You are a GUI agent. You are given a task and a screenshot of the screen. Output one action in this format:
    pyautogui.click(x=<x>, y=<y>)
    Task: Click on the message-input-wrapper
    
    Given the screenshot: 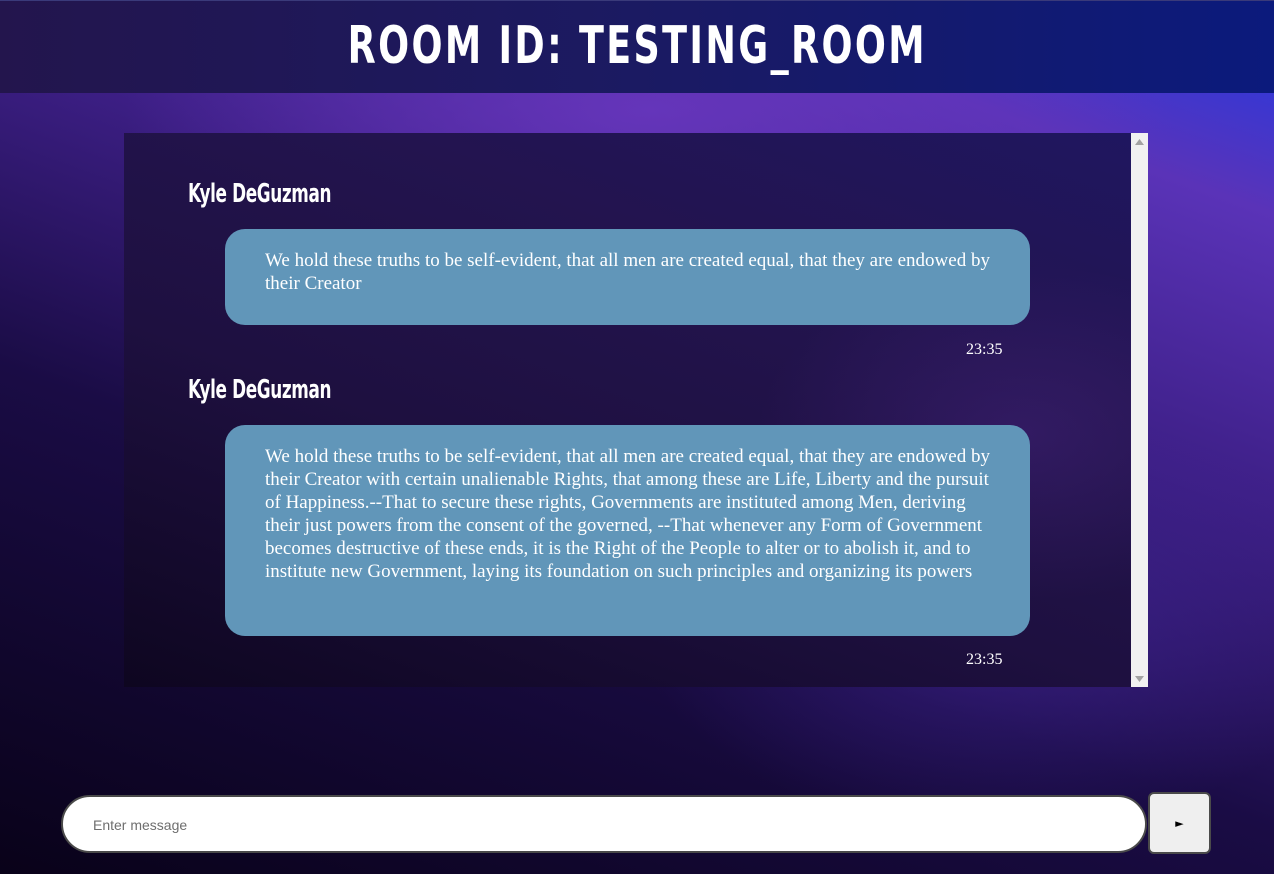 What is the action you would take?
    pyautogui.click(x=604, y=824)
    